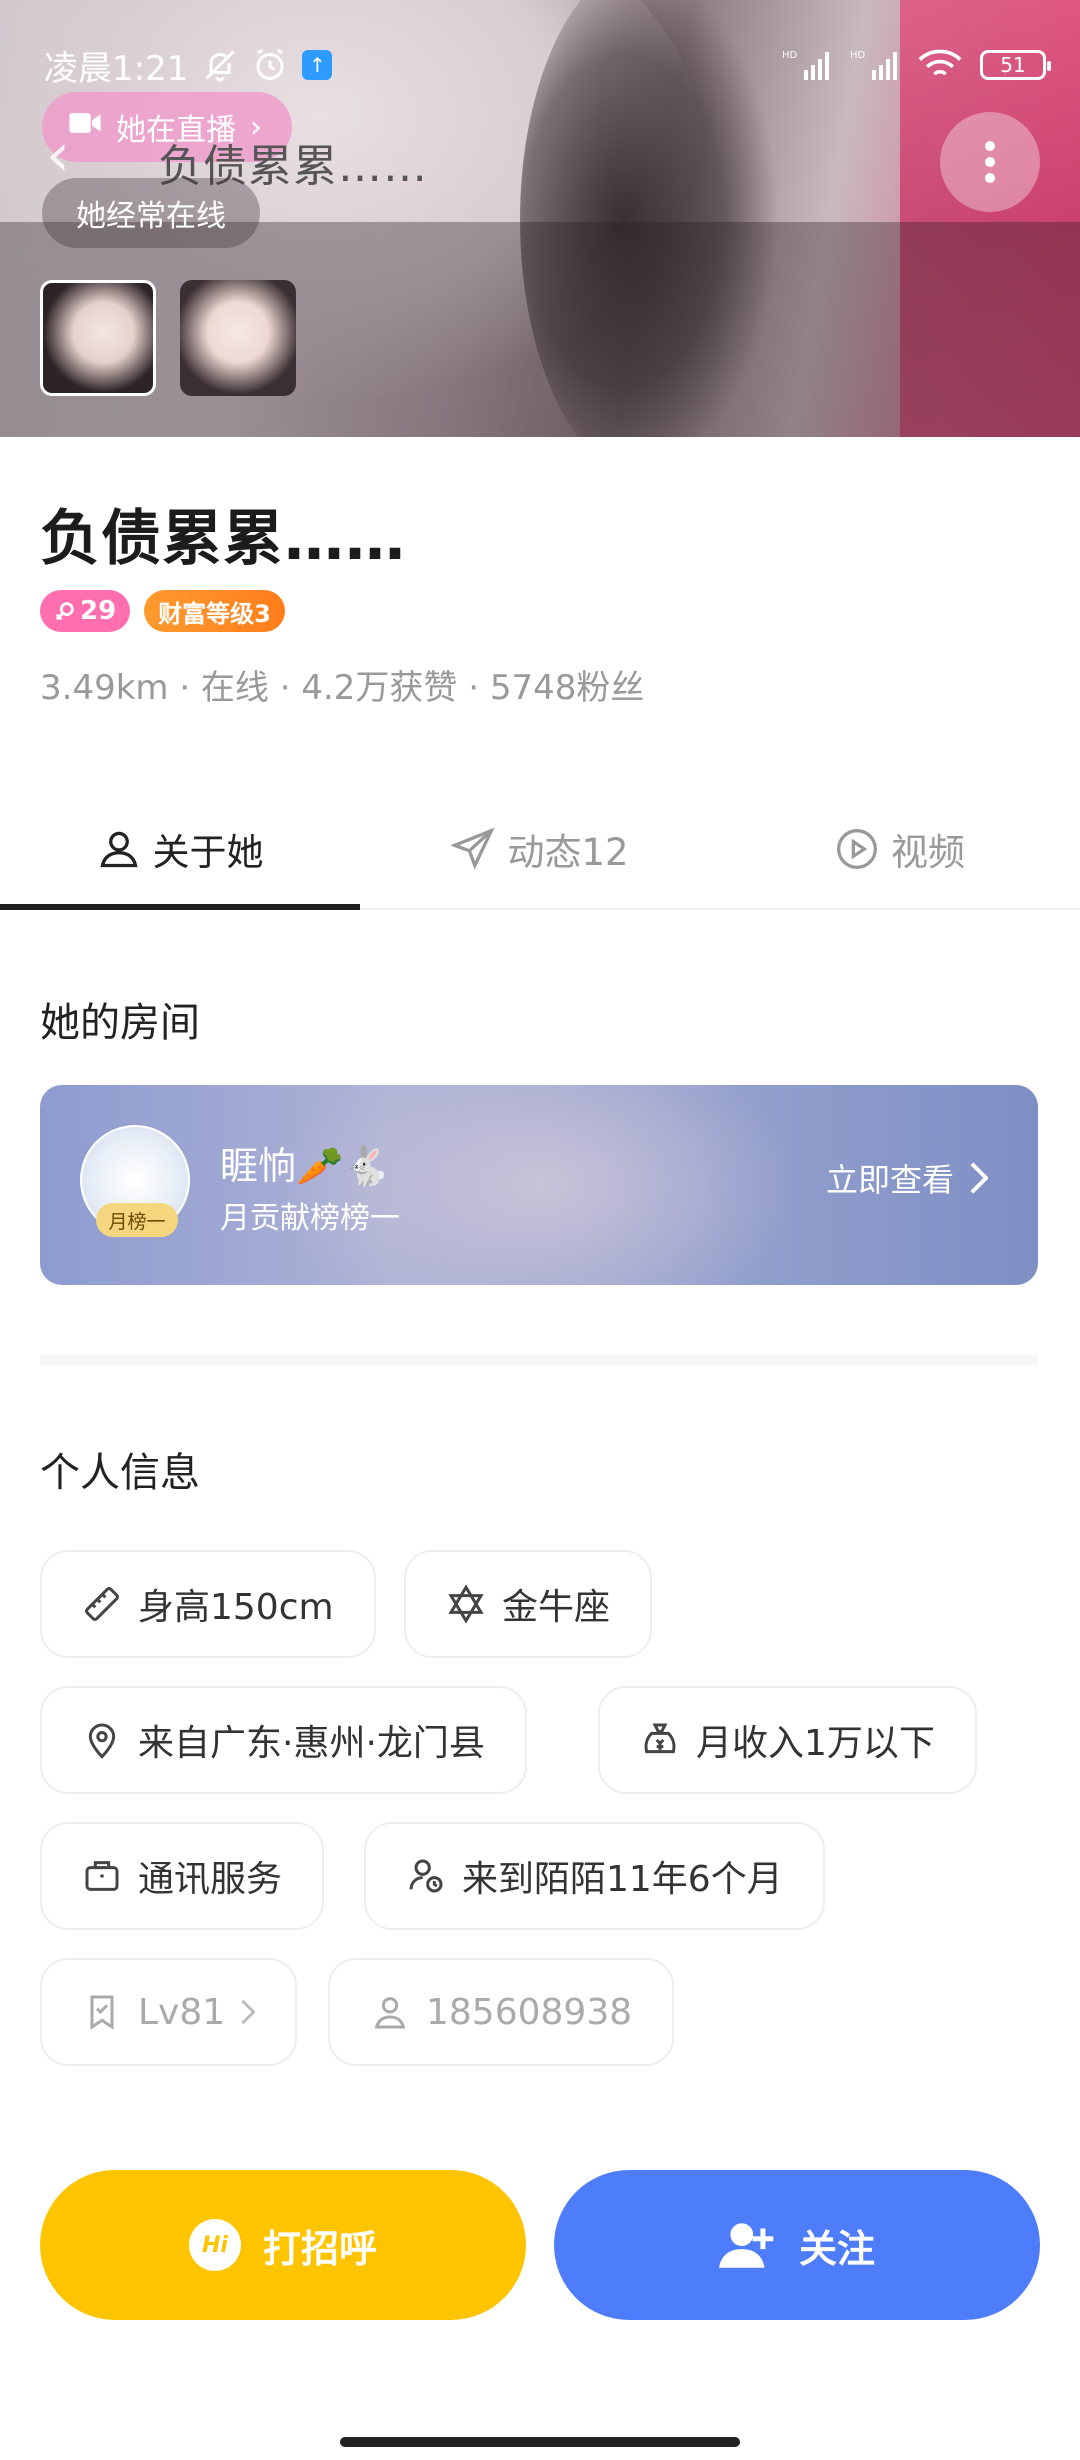  I want to click on job-chip: 通讯服务, so click(182, 1876).